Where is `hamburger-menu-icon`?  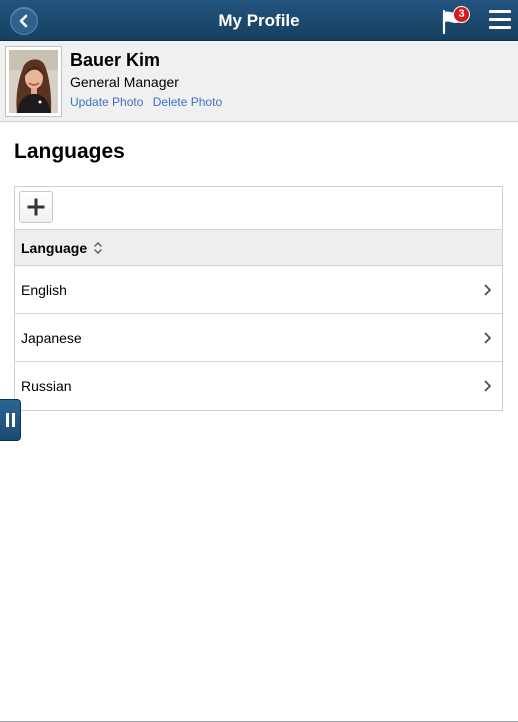
hamburger-menu-icon is located at coordinates (500, 11).